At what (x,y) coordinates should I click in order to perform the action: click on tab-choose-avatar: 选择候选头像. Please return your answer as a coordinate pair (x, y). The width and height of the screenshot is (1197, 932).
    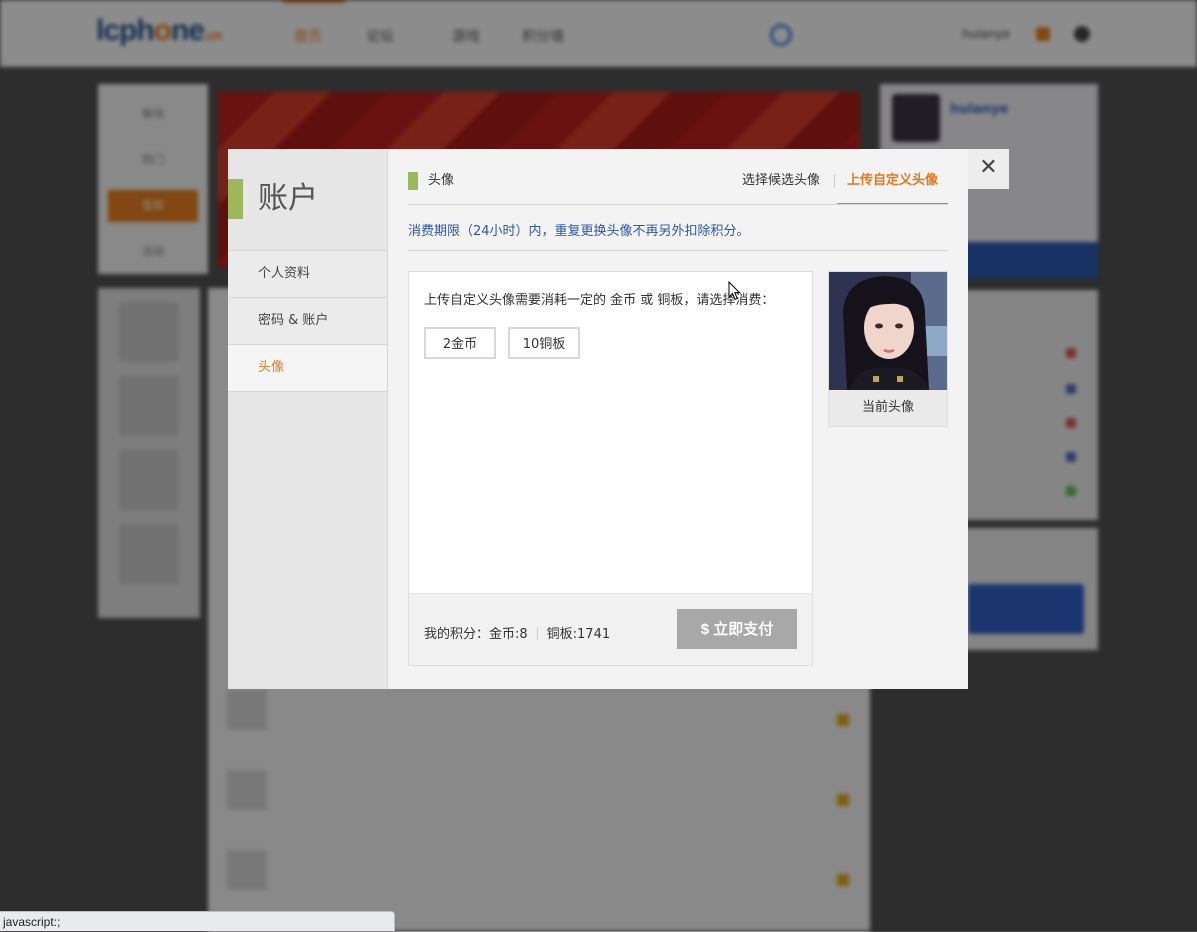
    Looking at the image, I should click on (781, 181).